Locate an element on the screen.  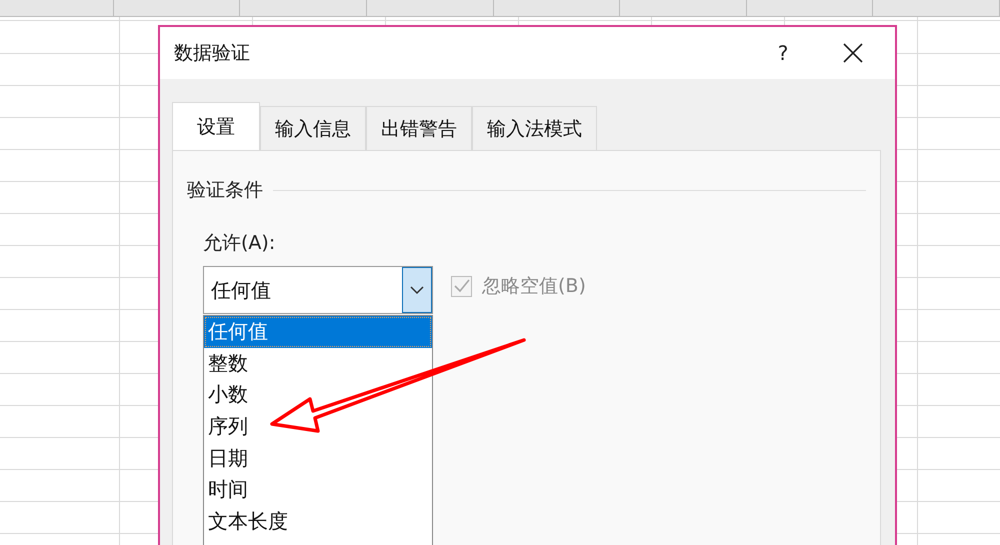
list-option: 任何值 is located at coordinates (318, 332).